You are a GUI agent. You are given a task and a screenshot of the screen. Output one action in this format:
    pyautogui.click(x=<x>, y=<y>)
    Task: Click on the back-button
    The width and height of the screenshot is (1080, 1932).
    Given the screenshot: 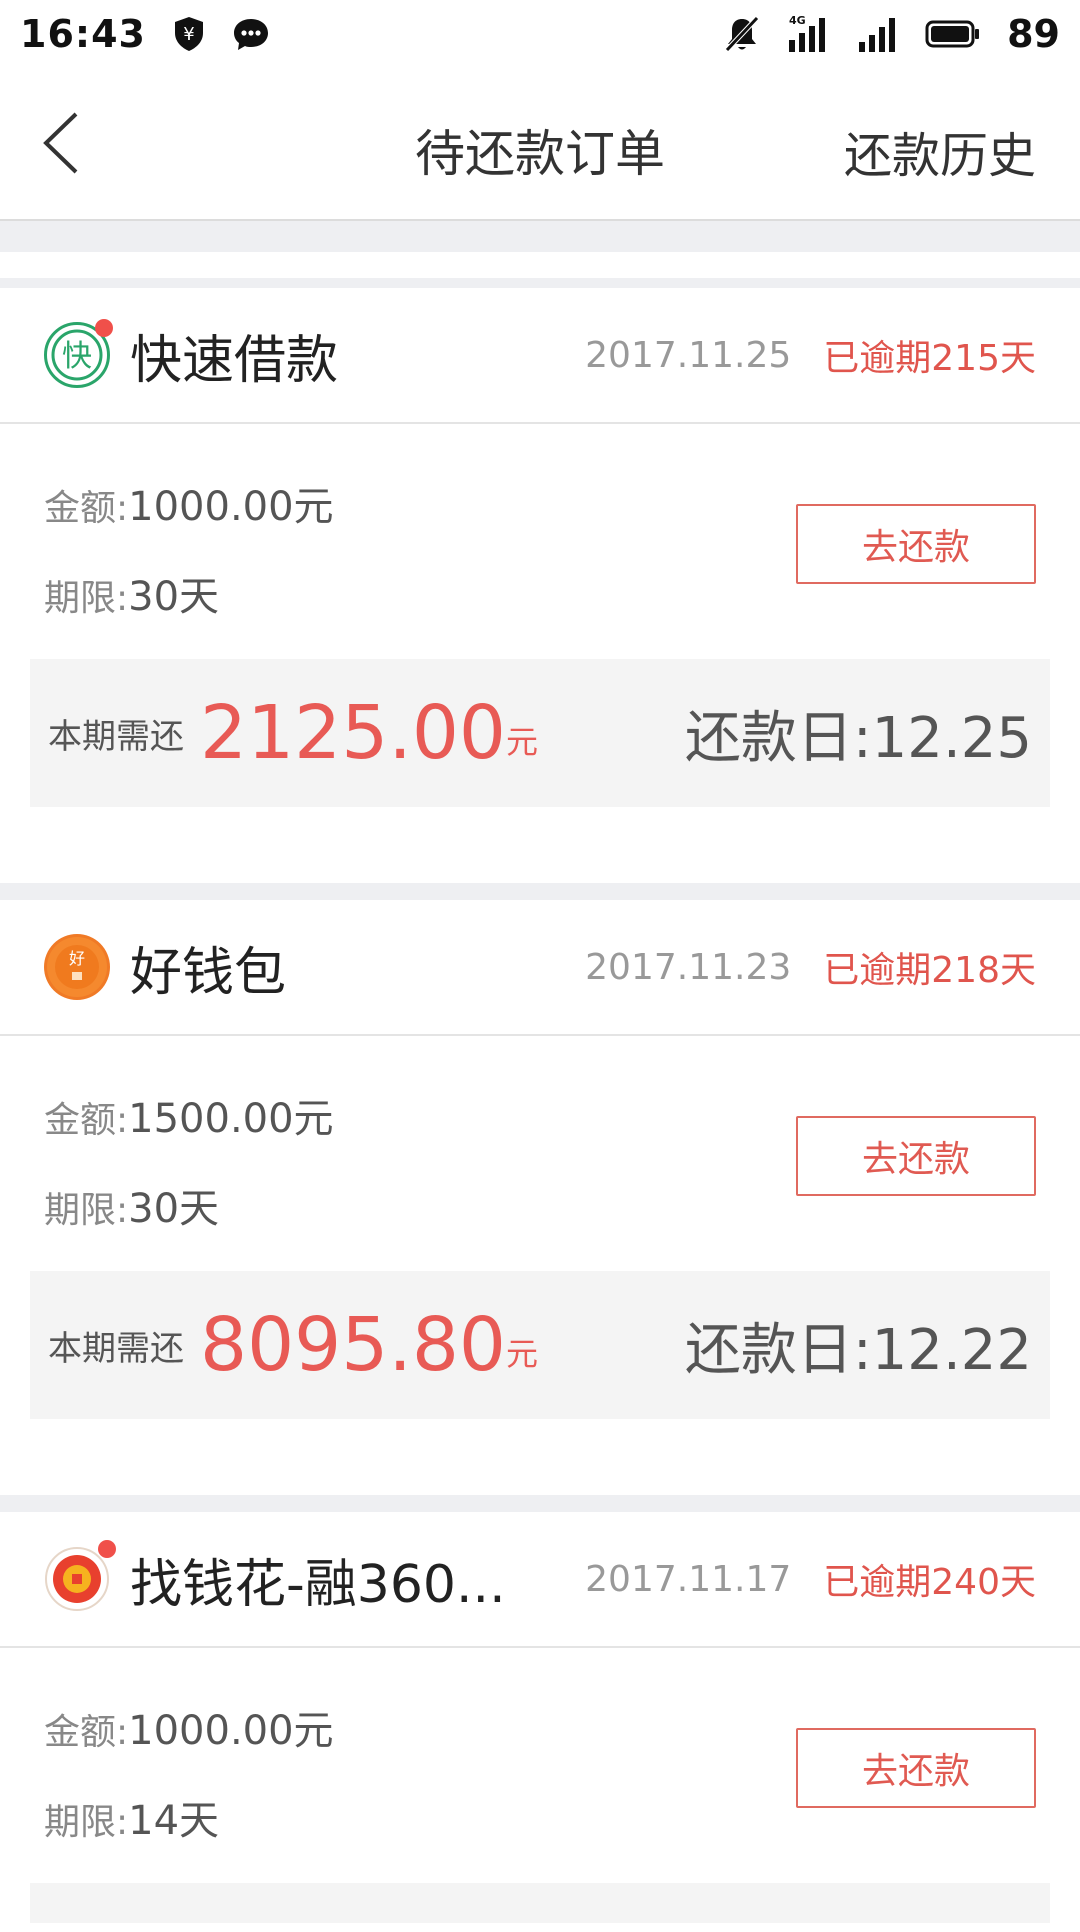 What is the action you would take?
    pyautogui.click(x=65, y=143)
    